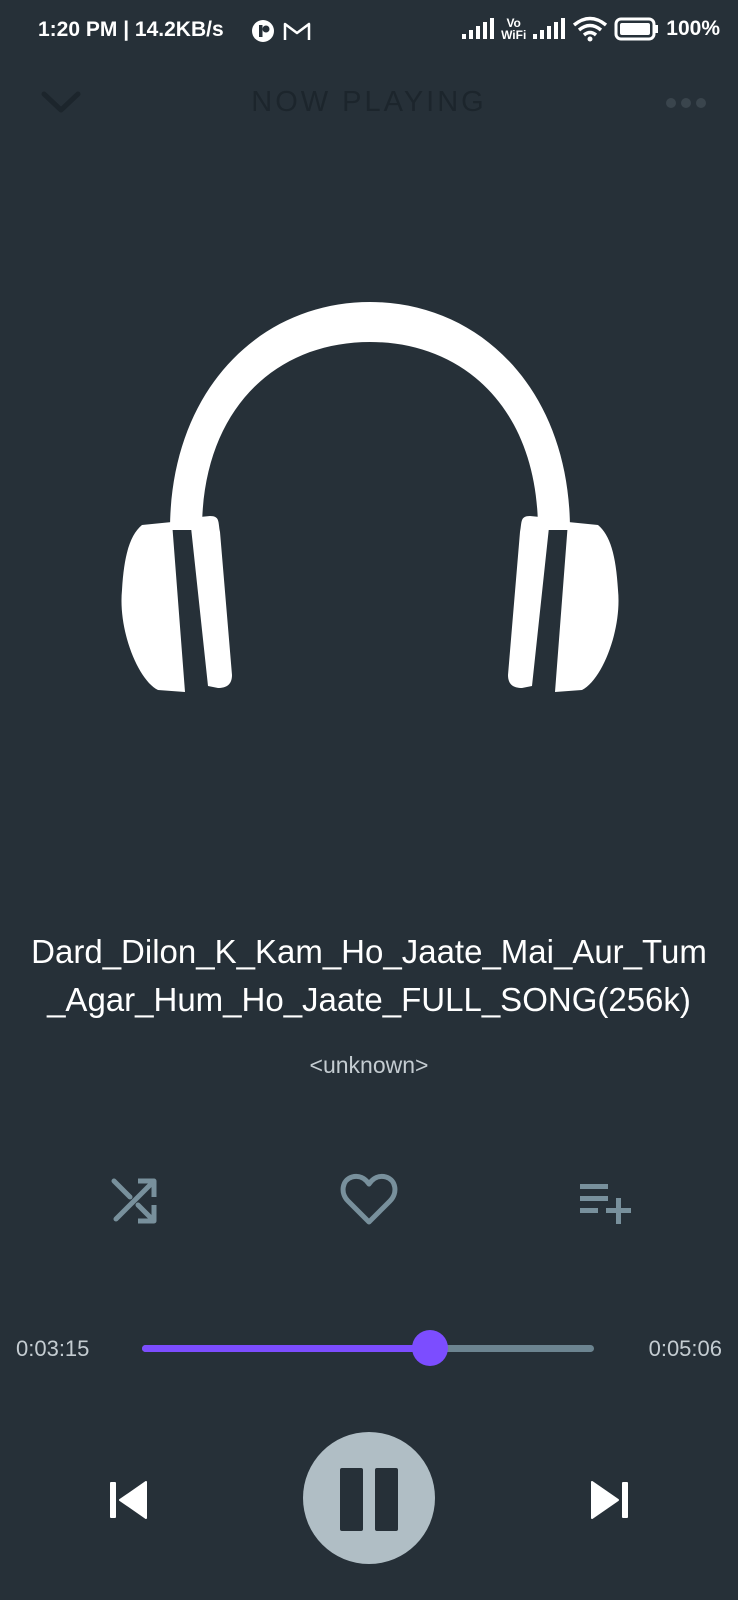  What do you see at coordinates (693, 28) in the screenshot?
I see `battery-percent: 100%` at bounding box center [693, 28].